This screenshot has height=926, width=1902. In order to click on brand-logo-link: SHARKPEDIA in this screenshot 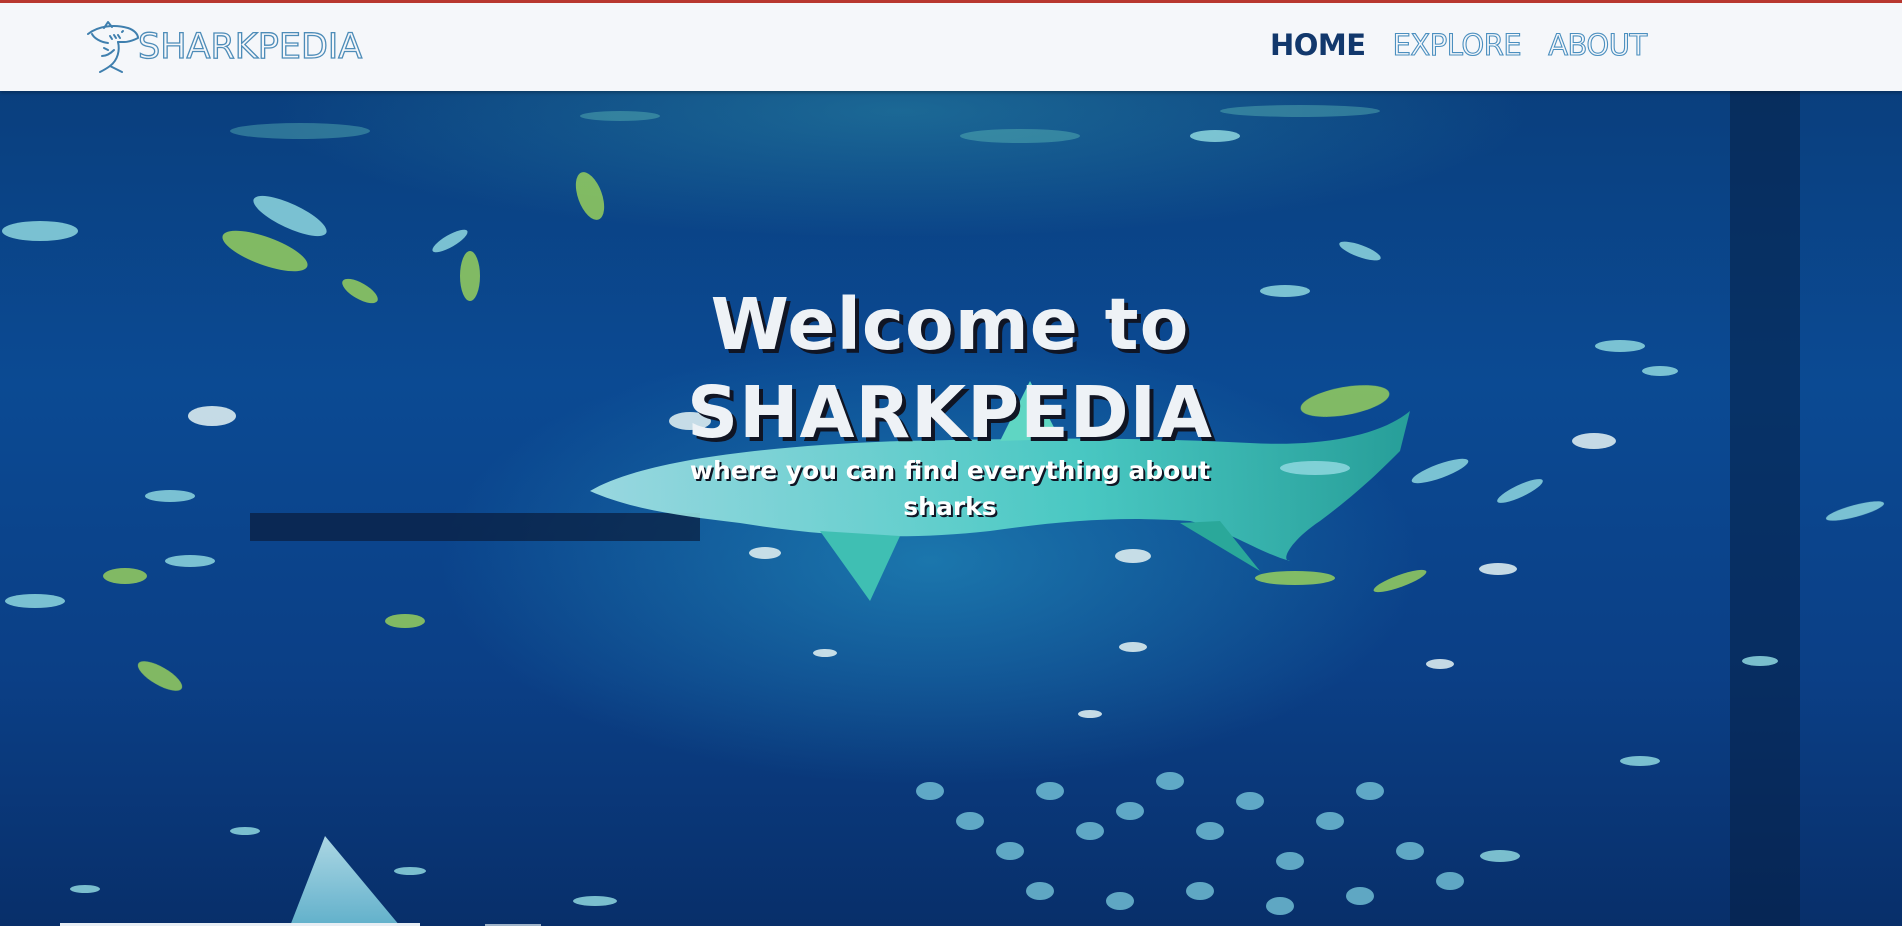, I will do `click(223, 47)`.